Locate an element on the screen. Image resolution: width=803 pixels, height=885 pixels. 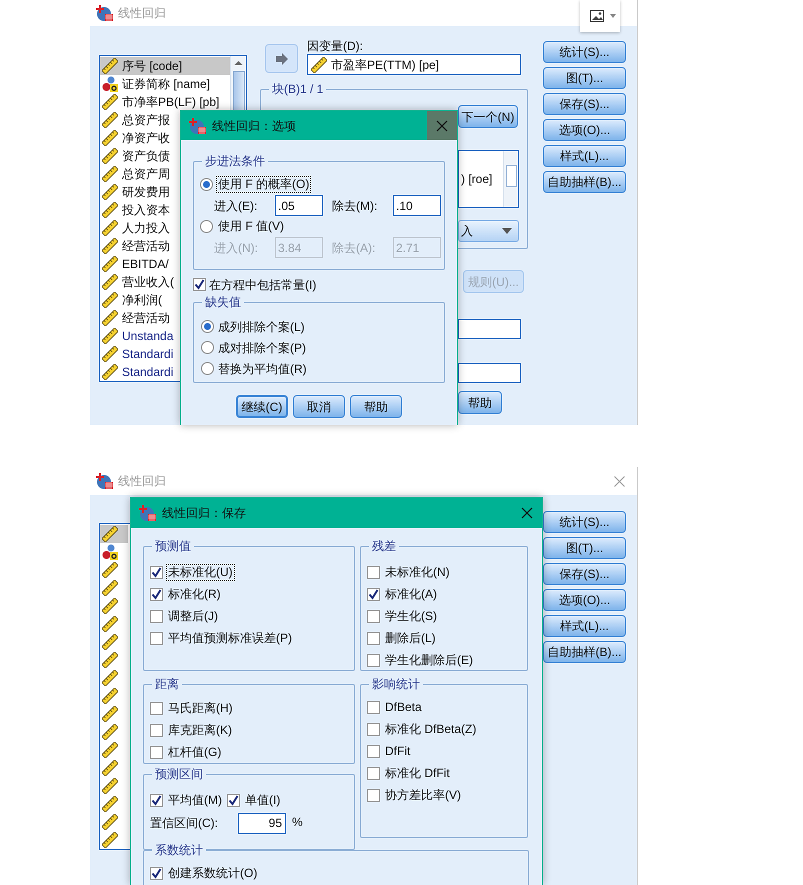
input-field: .05 is located at coordinates (299, 205).